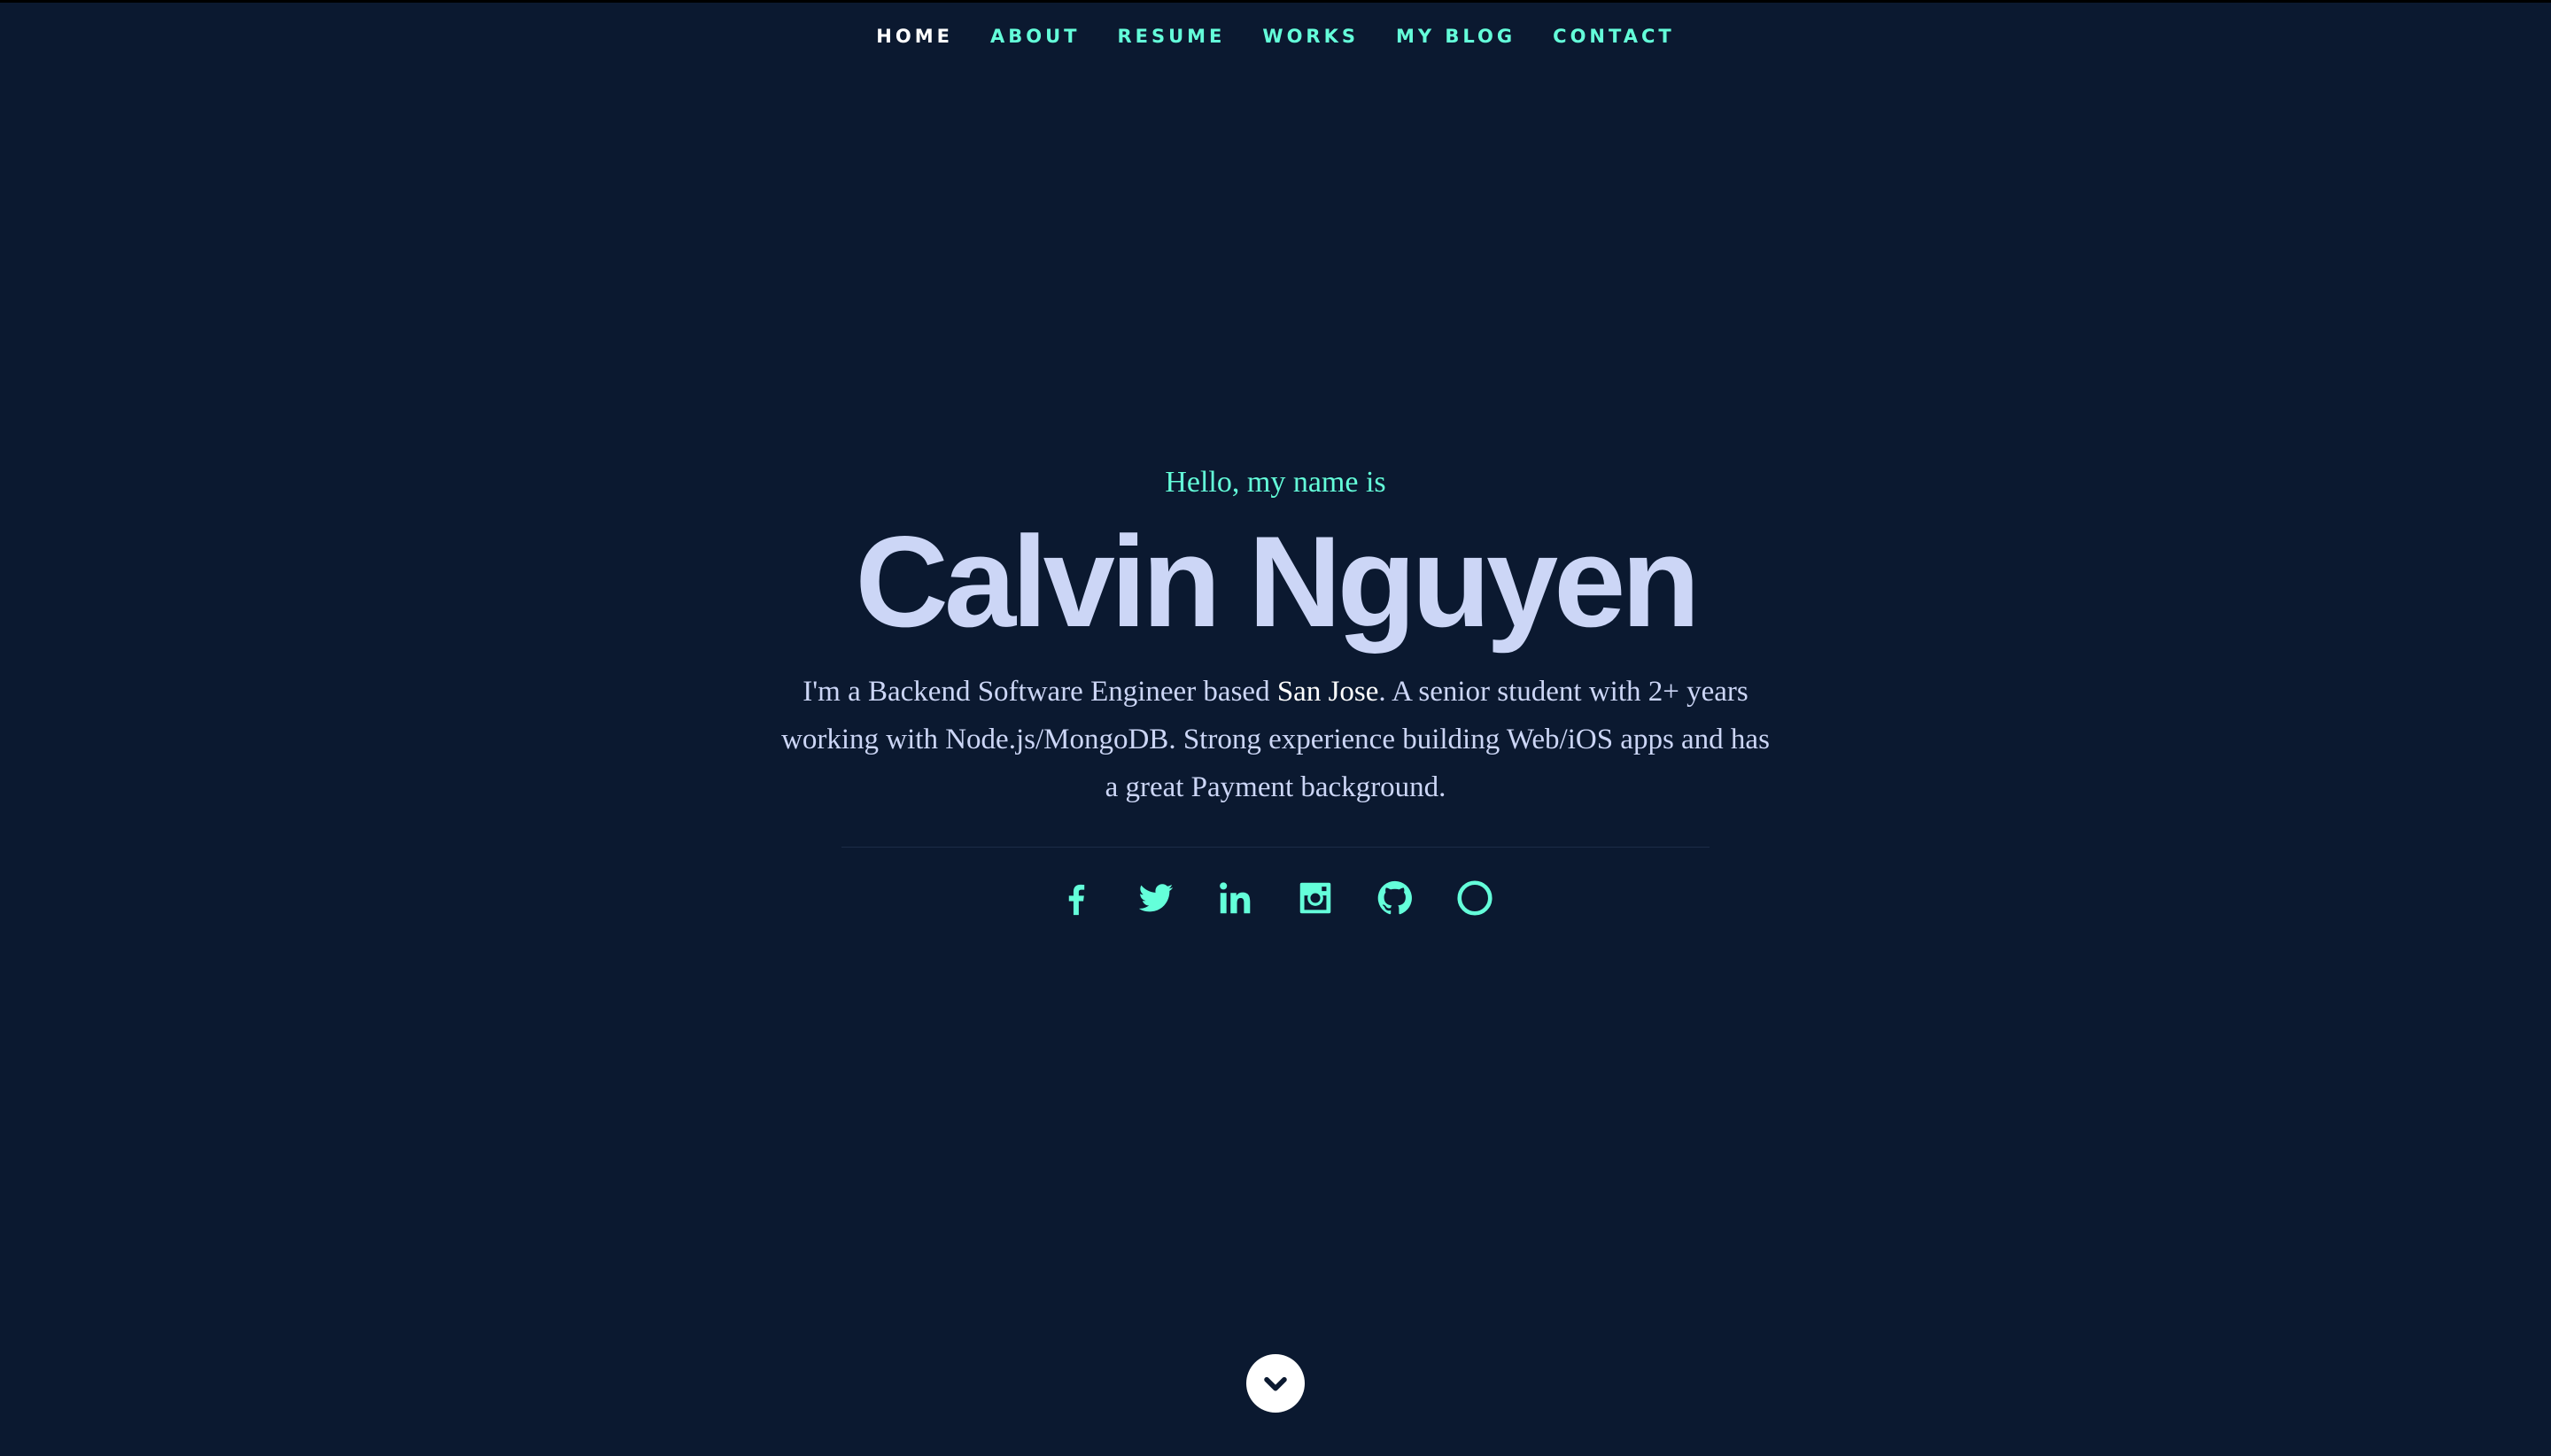 The width and height of the screenshot is (2551, 1456). I want to click on nav-about: ABOUT, so click(1035, 36).